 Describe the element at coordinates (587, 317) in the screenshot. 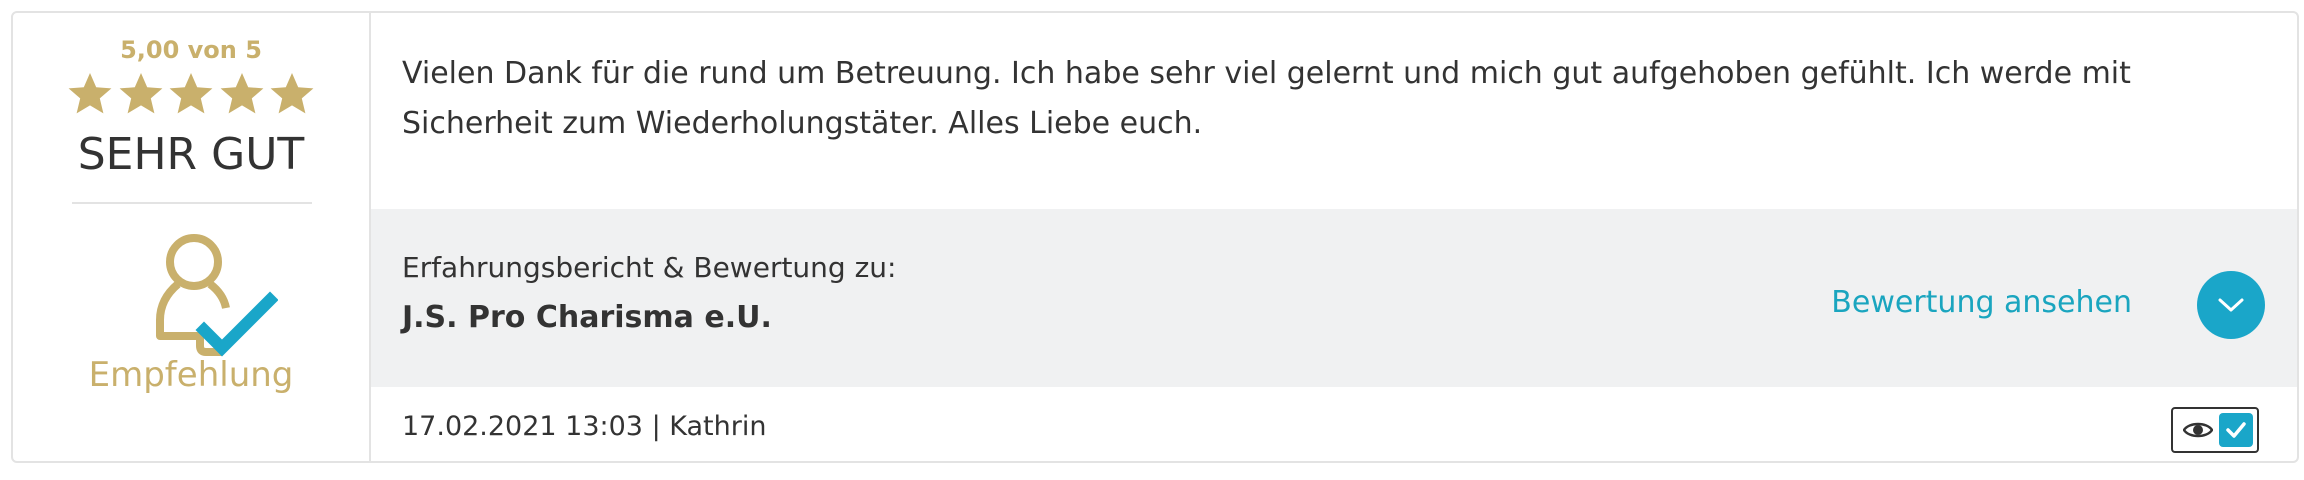

I see `company-name: J.S. Pro Charisma e.U.` at that location.